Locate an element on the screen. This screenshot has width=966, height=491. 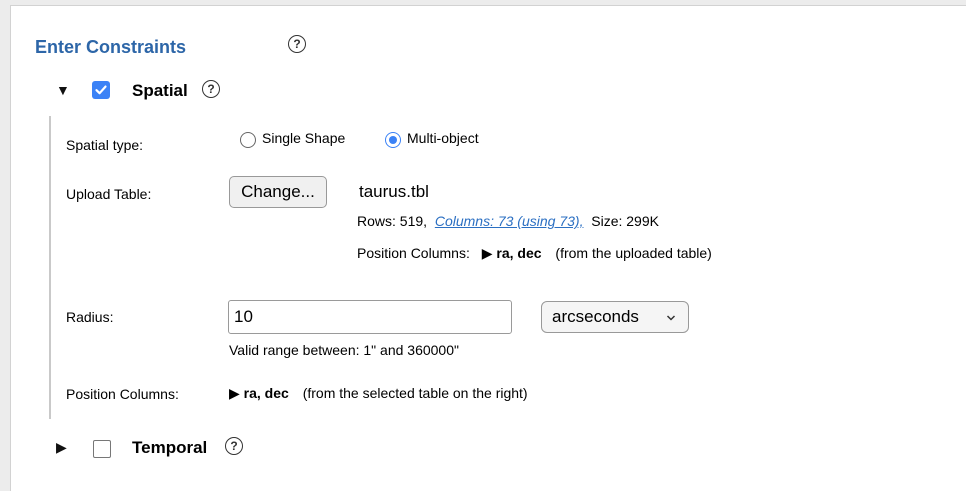
uploaded-pos-value: ra, dec is located at coordinates (518, 253).